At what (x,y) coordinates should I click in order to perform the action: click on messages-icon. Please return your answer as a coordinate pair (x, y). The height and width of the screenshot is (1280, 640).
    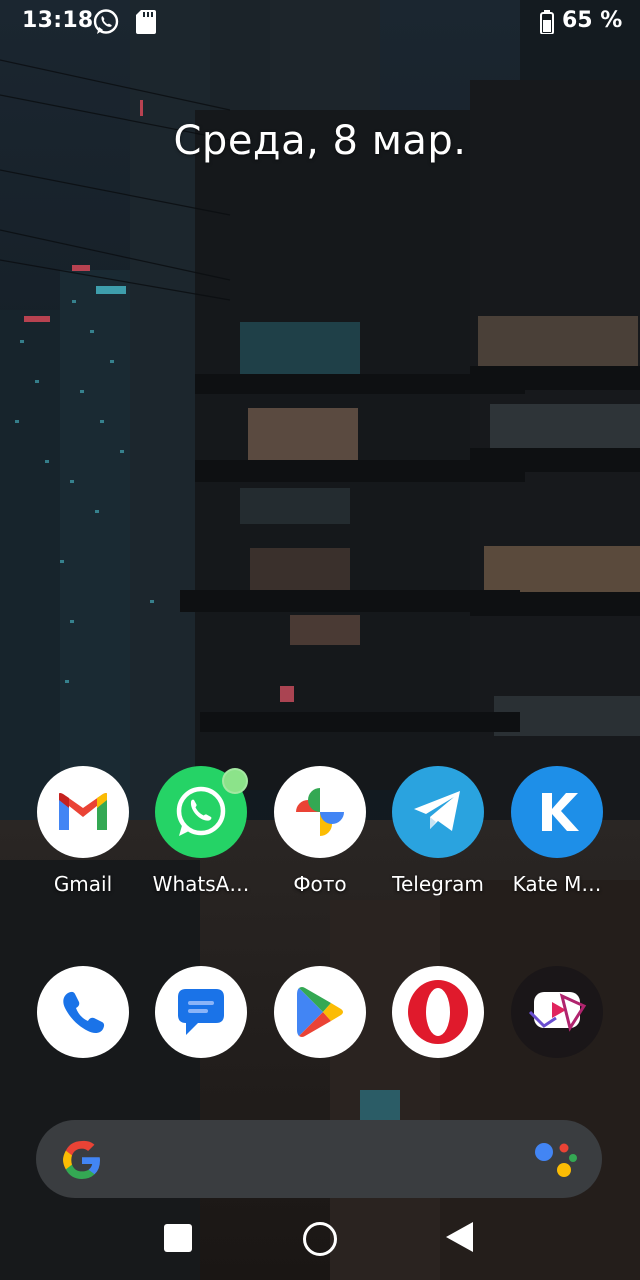
    Looking at the image, I should click on (201, 1012).